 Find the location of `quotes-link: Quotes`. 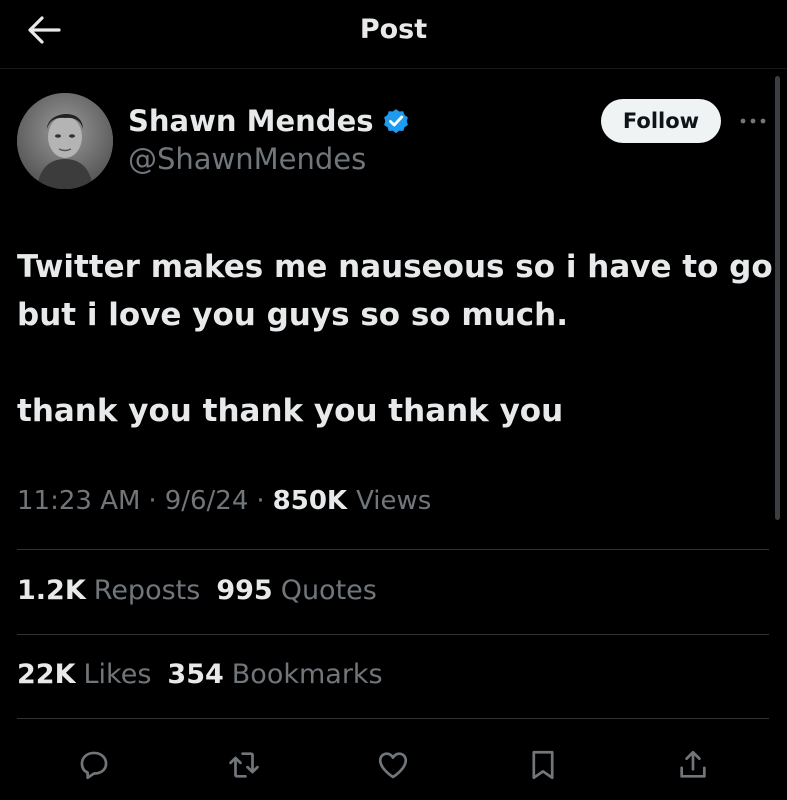

quotes-link: Quotes is located at coordinates (329, 590).